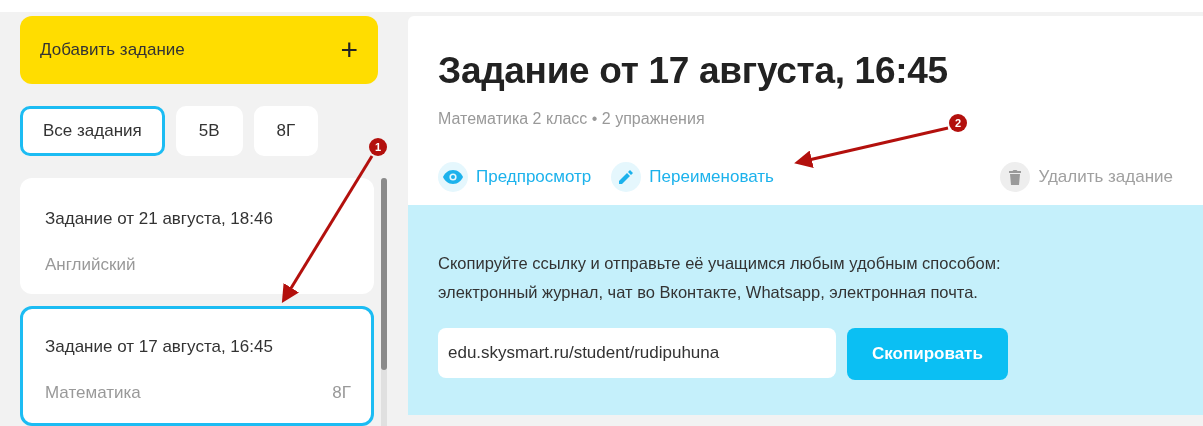 This screenshot has width=1203, height=426. I want to click on assignment-heading: Задание от 17 августа, 16:45, so click(693, 71).